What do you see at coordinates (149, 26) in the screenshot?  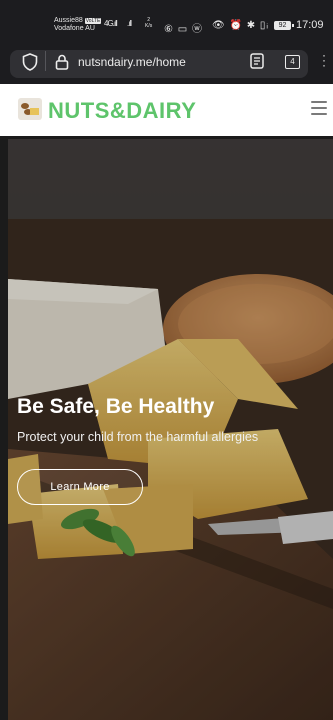 I see `speed-unit: K/s` at bounding box center [149, 26].